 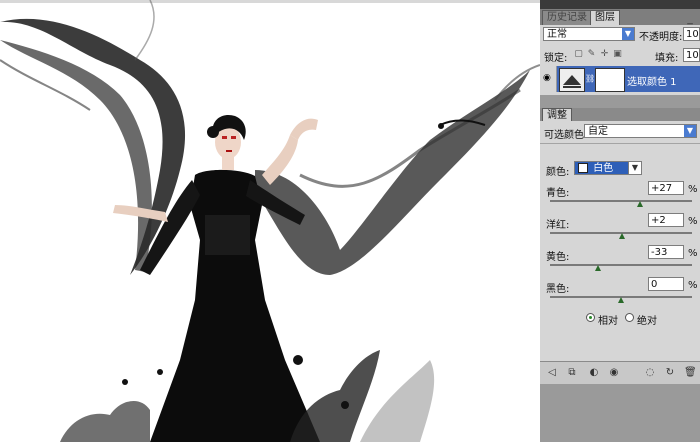 What do you see at coordinates (603, 168) in the screenshot?
I see `color-value: 白色` at bounding box center [603, 168].